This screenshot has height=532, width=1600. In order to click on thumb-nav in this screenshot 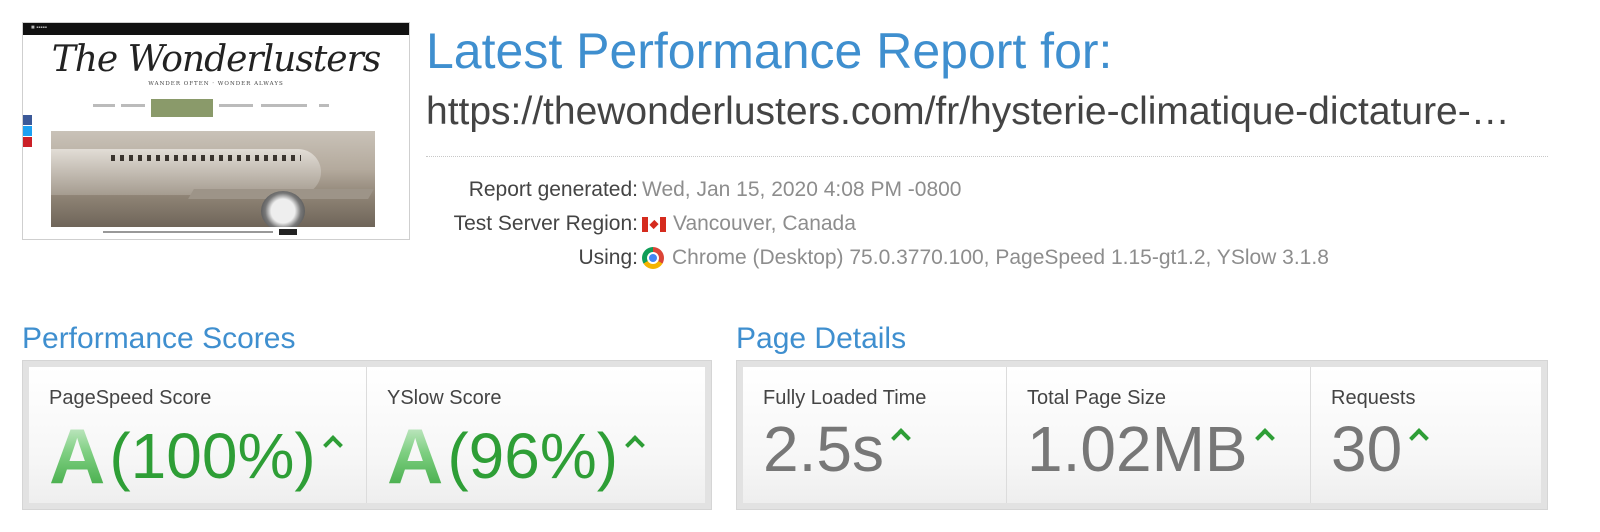, I will do `click(218, 108)`.